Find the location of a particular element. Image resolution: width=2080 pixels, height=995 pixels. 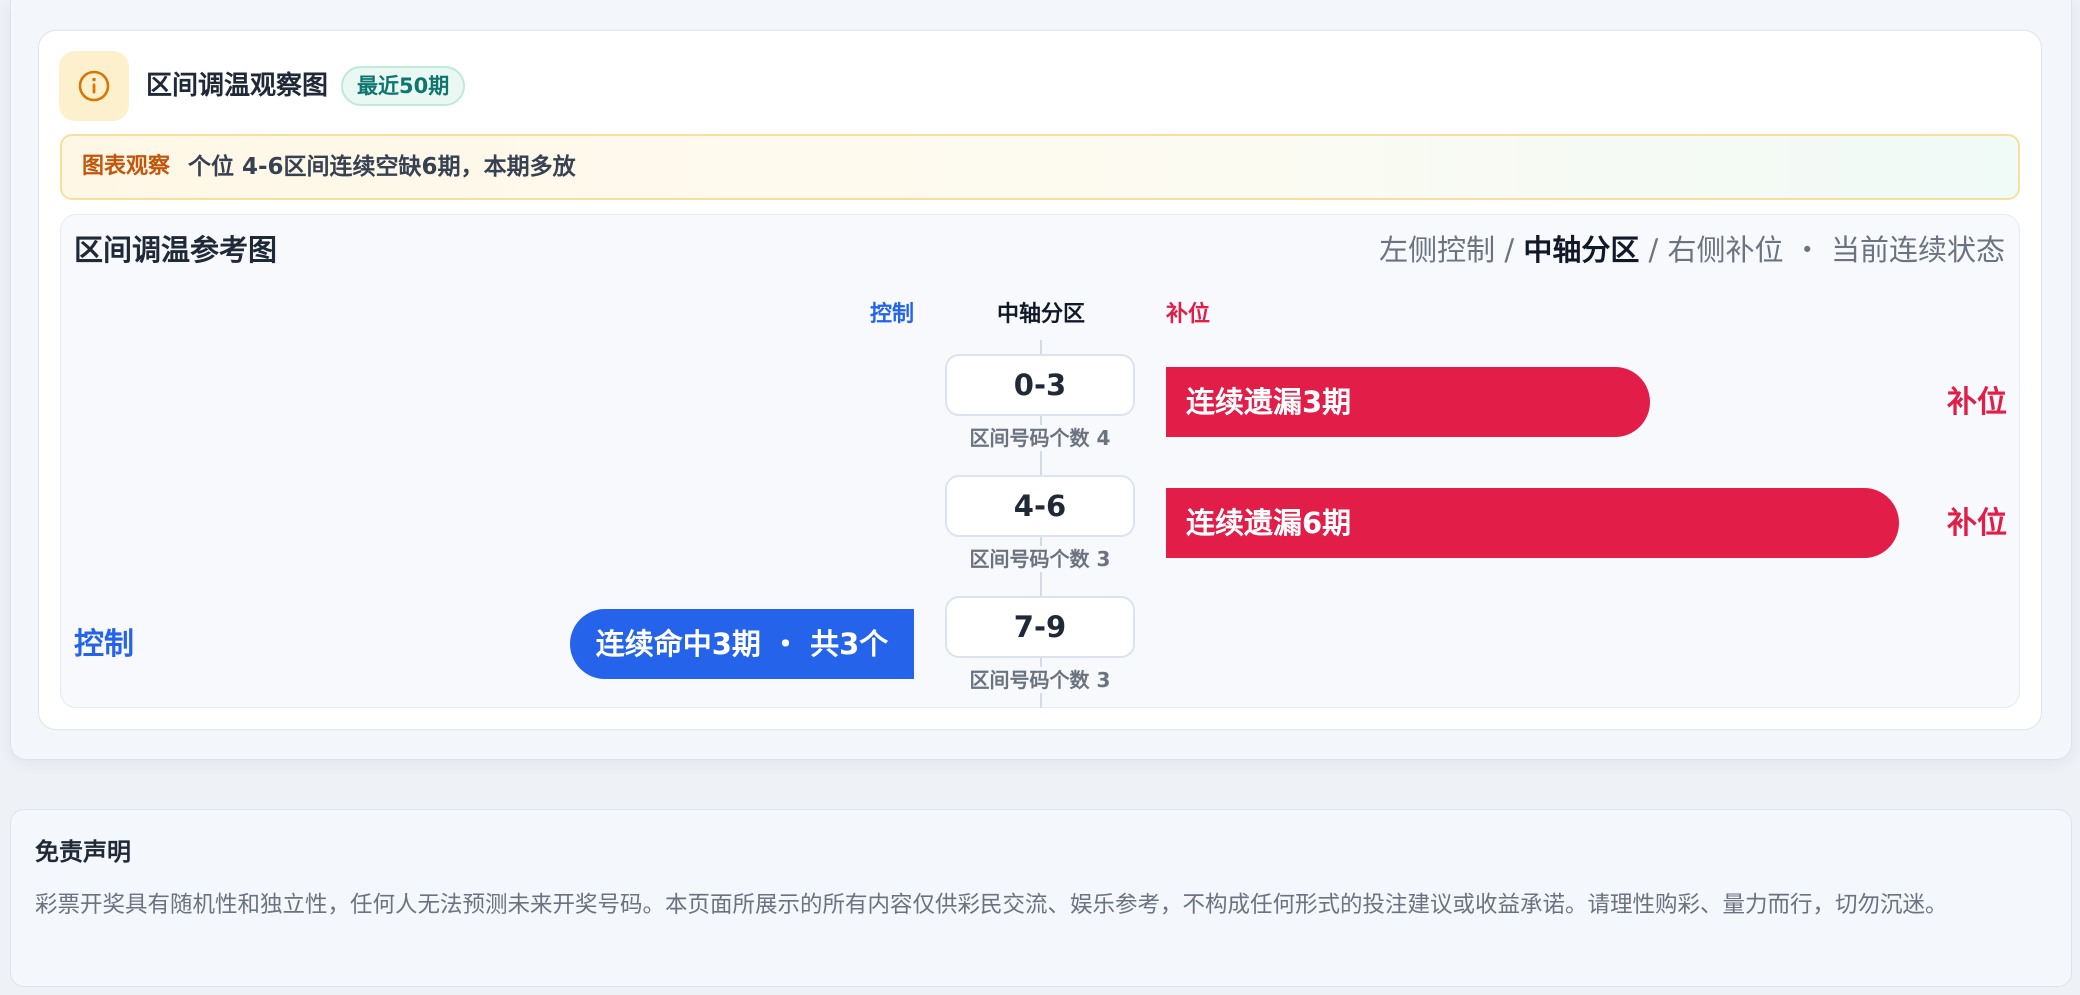

column-header-control: 控制 is located at coordinates (892, 314).